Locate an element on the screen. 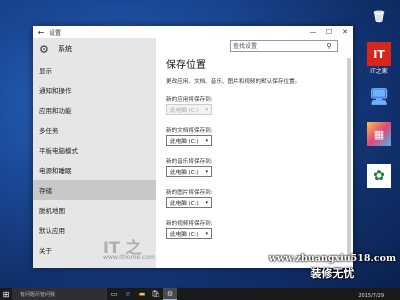  task-view-icon: ▭ is located at coordinates (114, 294).